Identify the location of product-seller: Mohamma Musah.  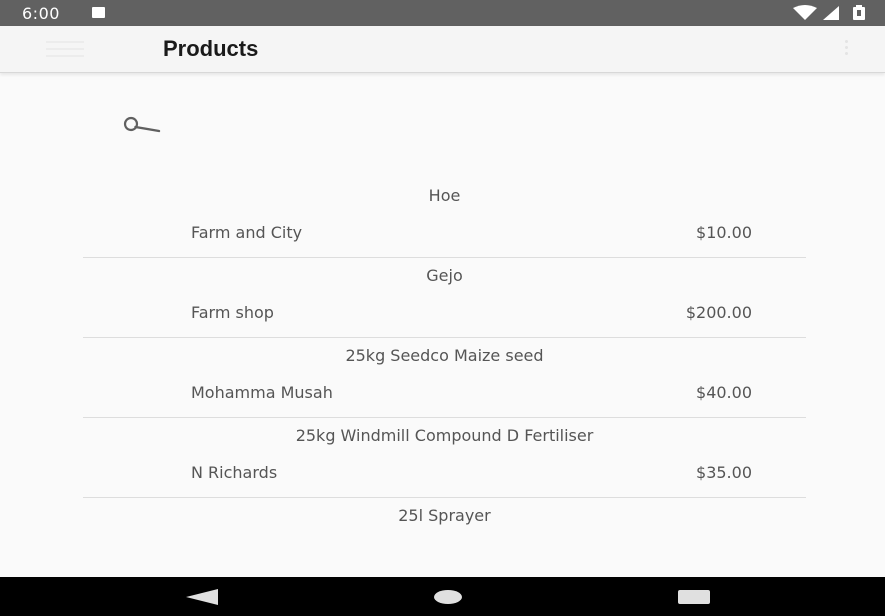
(262, 392).